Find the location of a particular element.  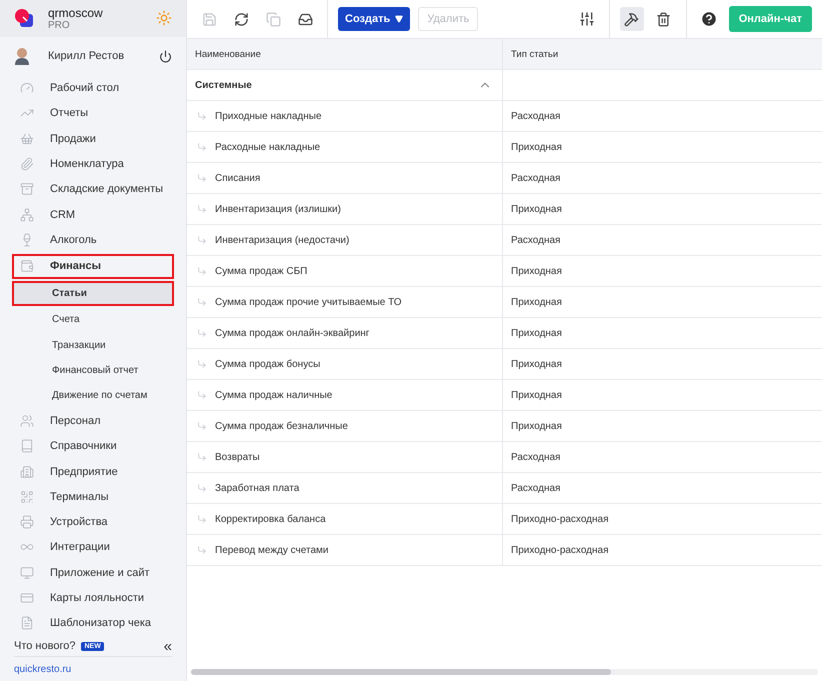

column-header: Наименование is located at coordinates (345, 54).